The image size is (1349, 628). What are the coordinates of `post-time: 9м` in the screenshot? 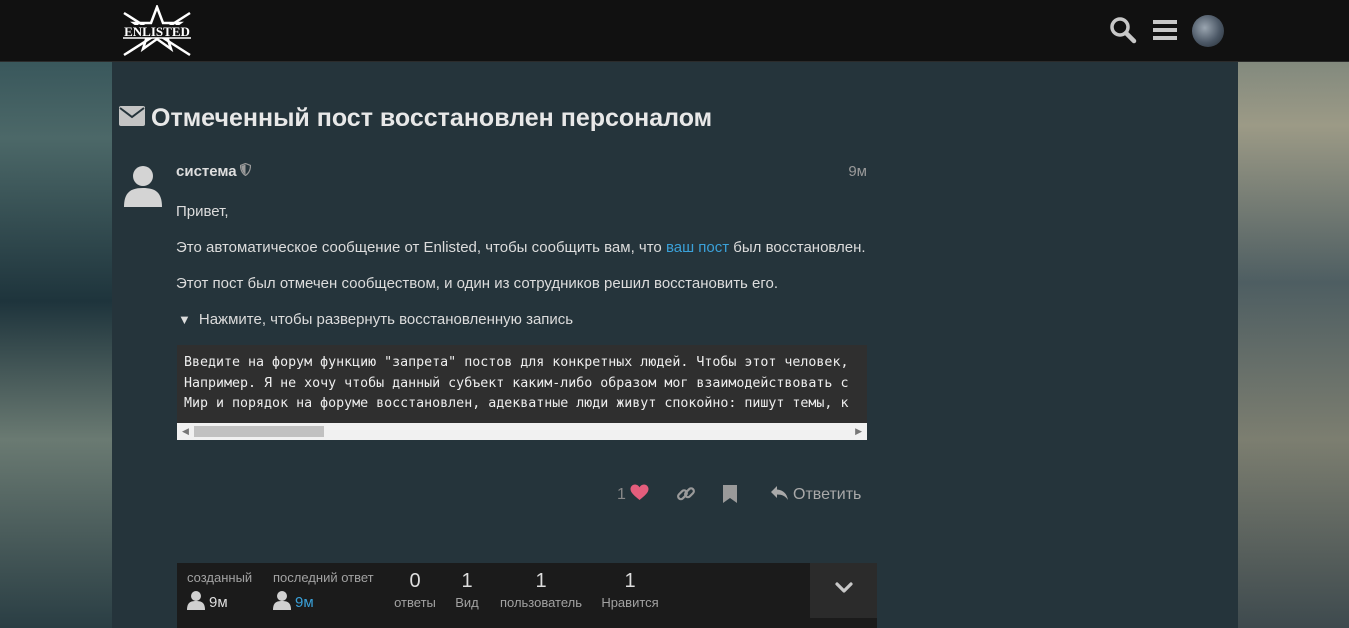 It's located at (848, 171).